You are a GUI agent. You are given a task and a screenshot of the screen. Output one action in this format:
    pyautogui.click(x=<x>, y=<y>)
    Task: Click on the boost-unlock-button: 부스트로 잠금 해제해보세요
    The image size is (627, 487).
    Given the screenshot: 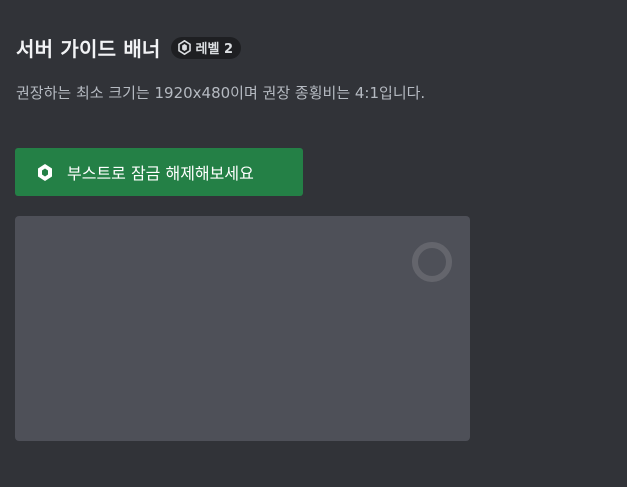 What is the action you would take?
    pyautogui.click(x=159, y=172)
    